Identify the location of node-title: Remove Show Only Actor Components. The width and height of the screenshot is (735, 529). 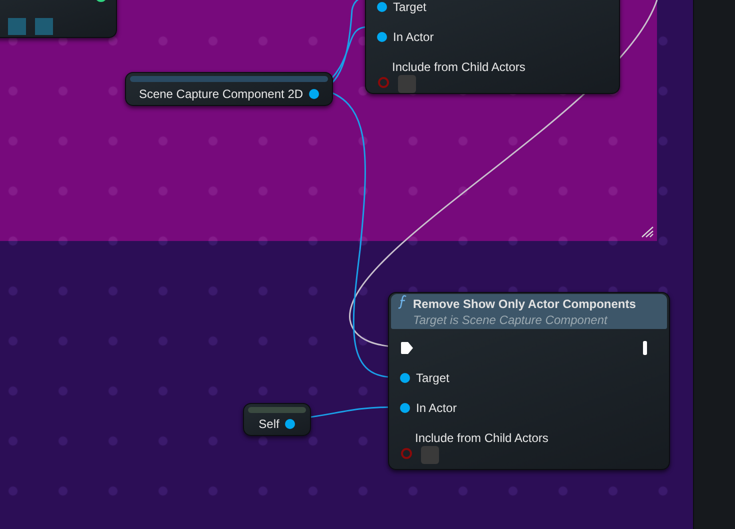
(525, 304).